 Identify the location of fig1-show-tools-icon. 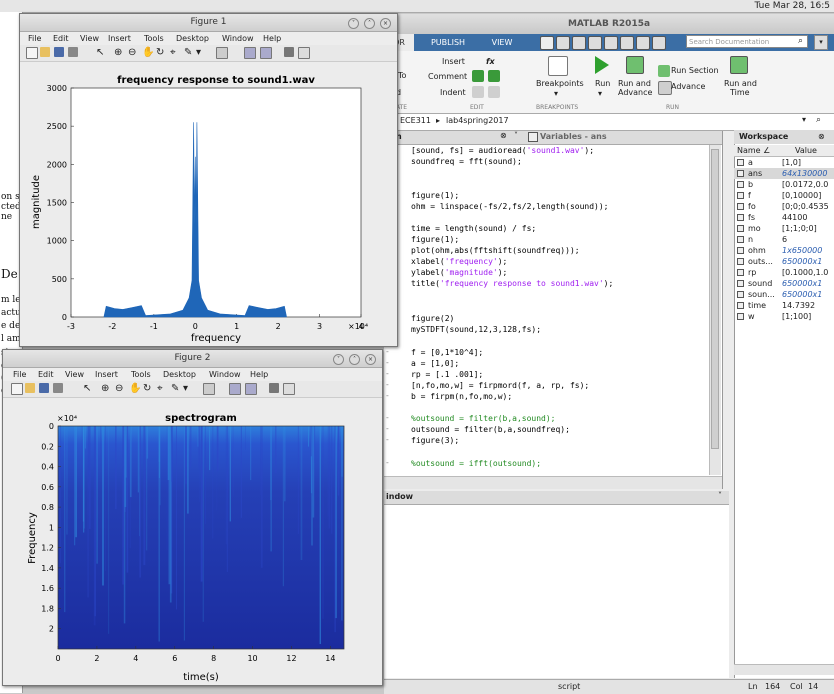
(304, 53).